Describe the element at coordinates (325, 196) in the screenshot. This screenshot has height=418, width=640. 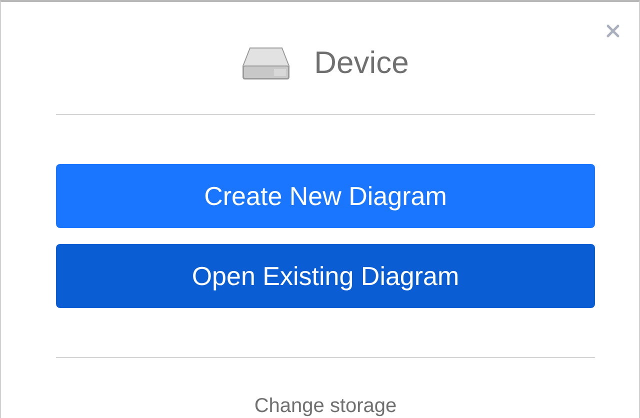
I see `create-diagram-button: Create New Diagram` at that location.